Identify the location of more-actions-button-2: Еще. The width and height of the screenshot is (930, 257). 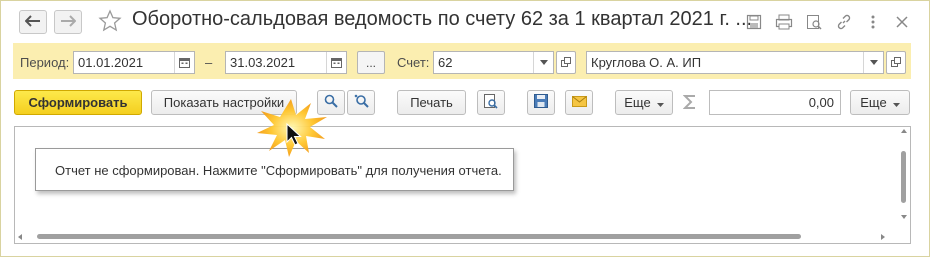
(880, 102).